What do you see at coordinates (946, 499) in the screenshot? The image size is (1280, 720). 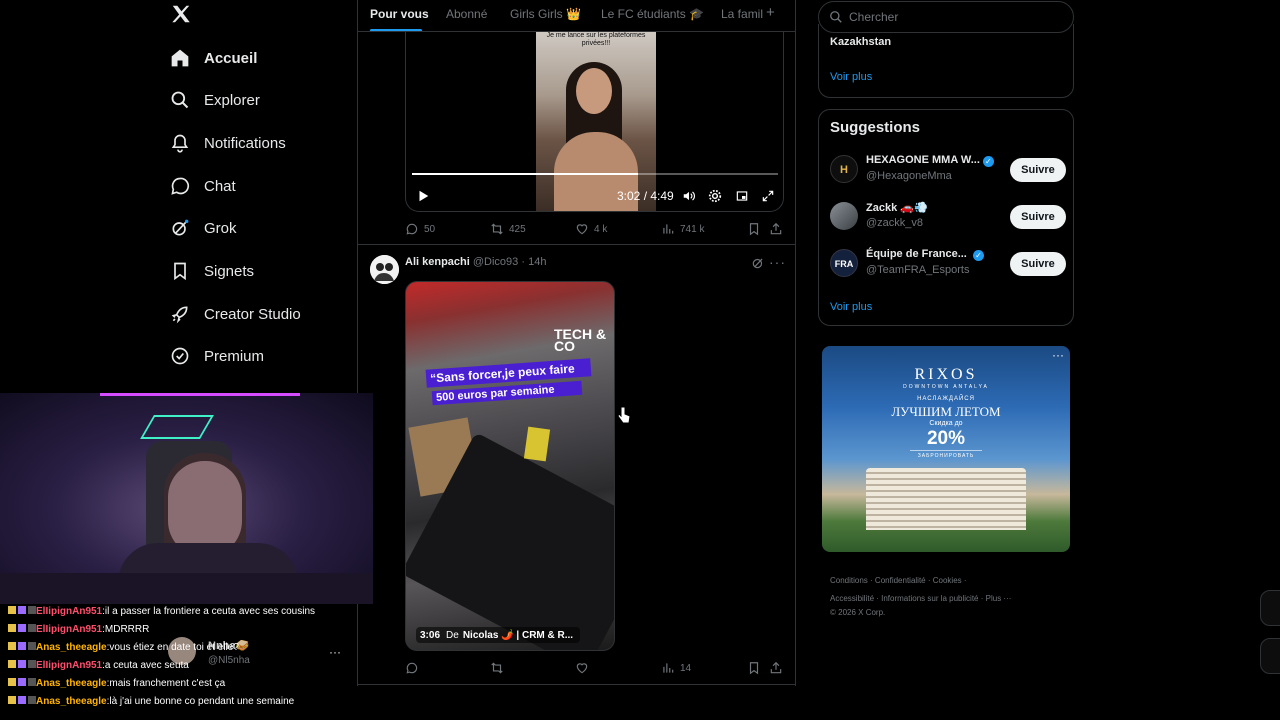 I see `ad-hotel-image` at bounding box center [946, 499].